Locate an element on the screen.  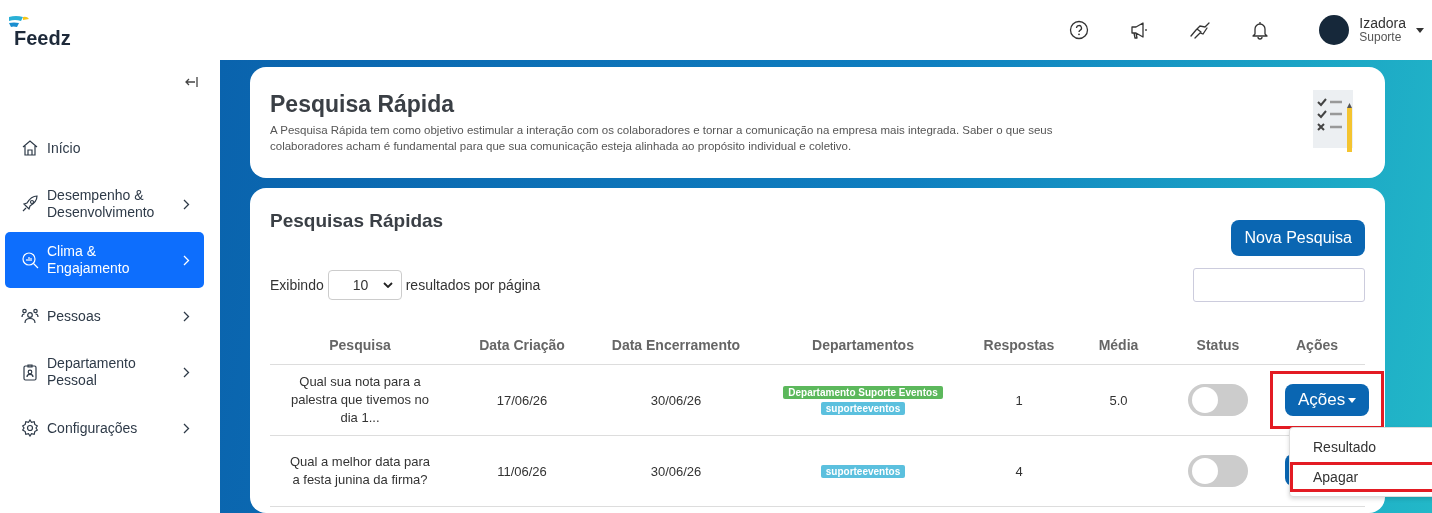
new-survey-button: Nova Pesquisa is located at coordinates (1298, 238).